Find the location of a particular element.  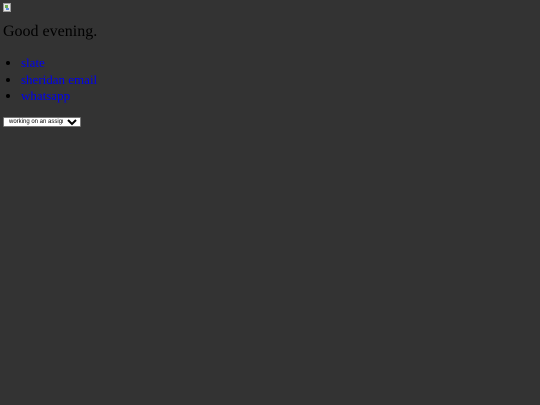

slate-link: slate is located at coordinates (33, 62).